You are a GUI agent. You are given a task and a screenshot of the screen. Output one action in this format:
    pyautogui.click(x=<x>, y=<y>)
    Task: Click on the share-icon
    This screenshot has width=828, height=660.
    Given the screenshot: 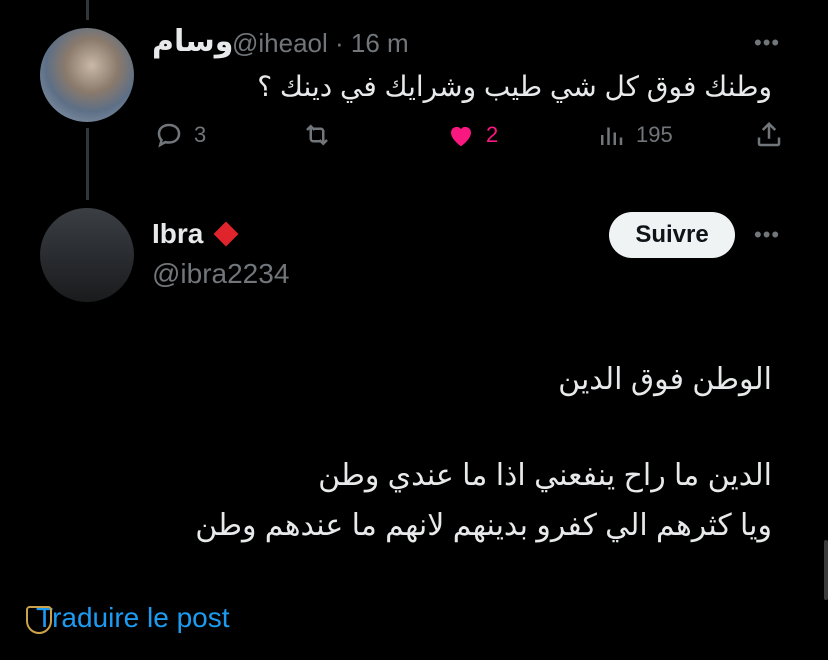 What is the action you would take?
    pyautogui.click(x=769, y=134)
    